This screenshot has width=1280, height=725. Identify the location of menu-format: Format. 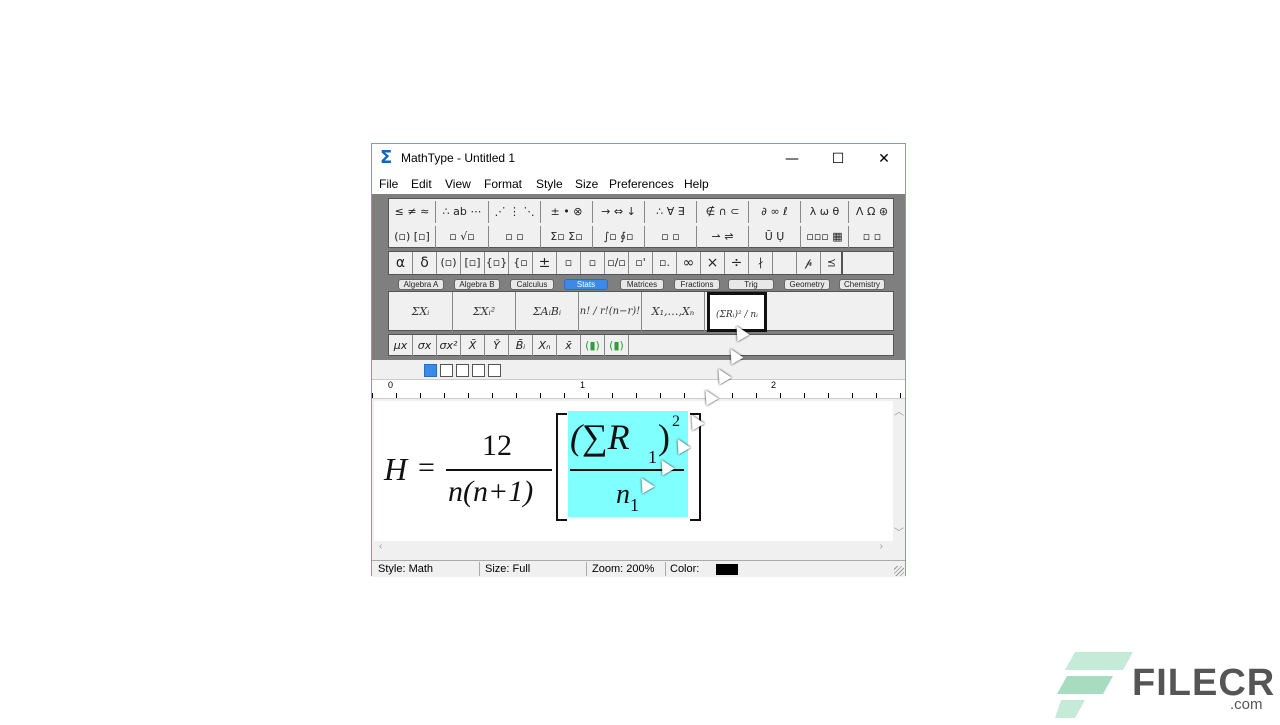
(503, 184).